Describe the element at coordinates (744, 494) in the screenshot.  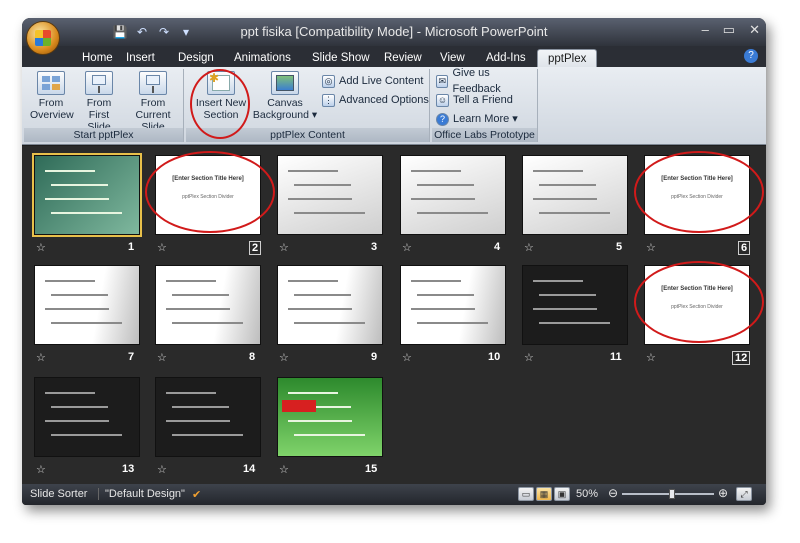
I see `fit-to-window-button: ⤢` at that location.